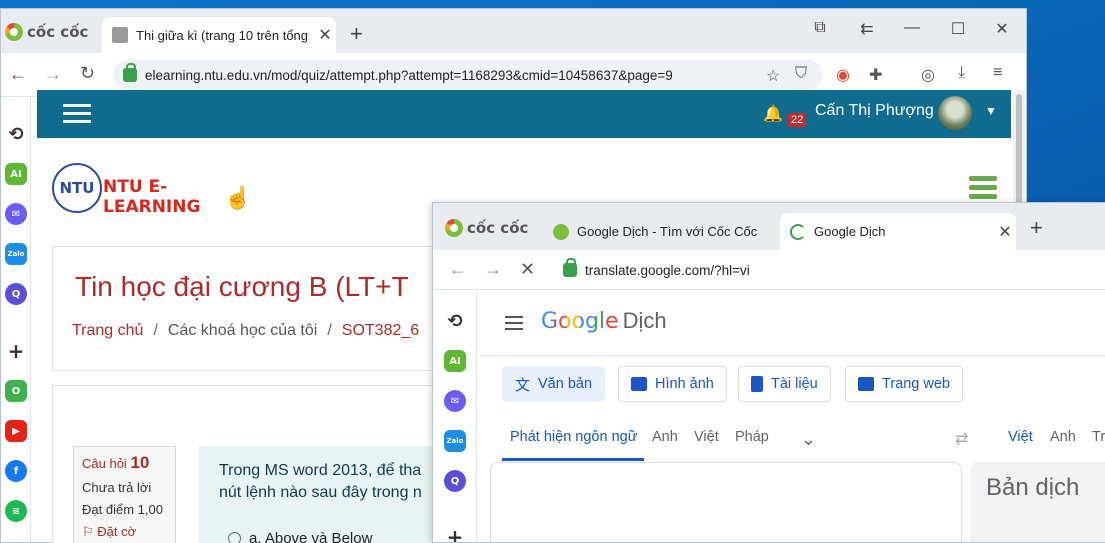  Describe the element at coordinates (1063, 437) in the screenshot. I see `target-lang-english: Anh` at that location.